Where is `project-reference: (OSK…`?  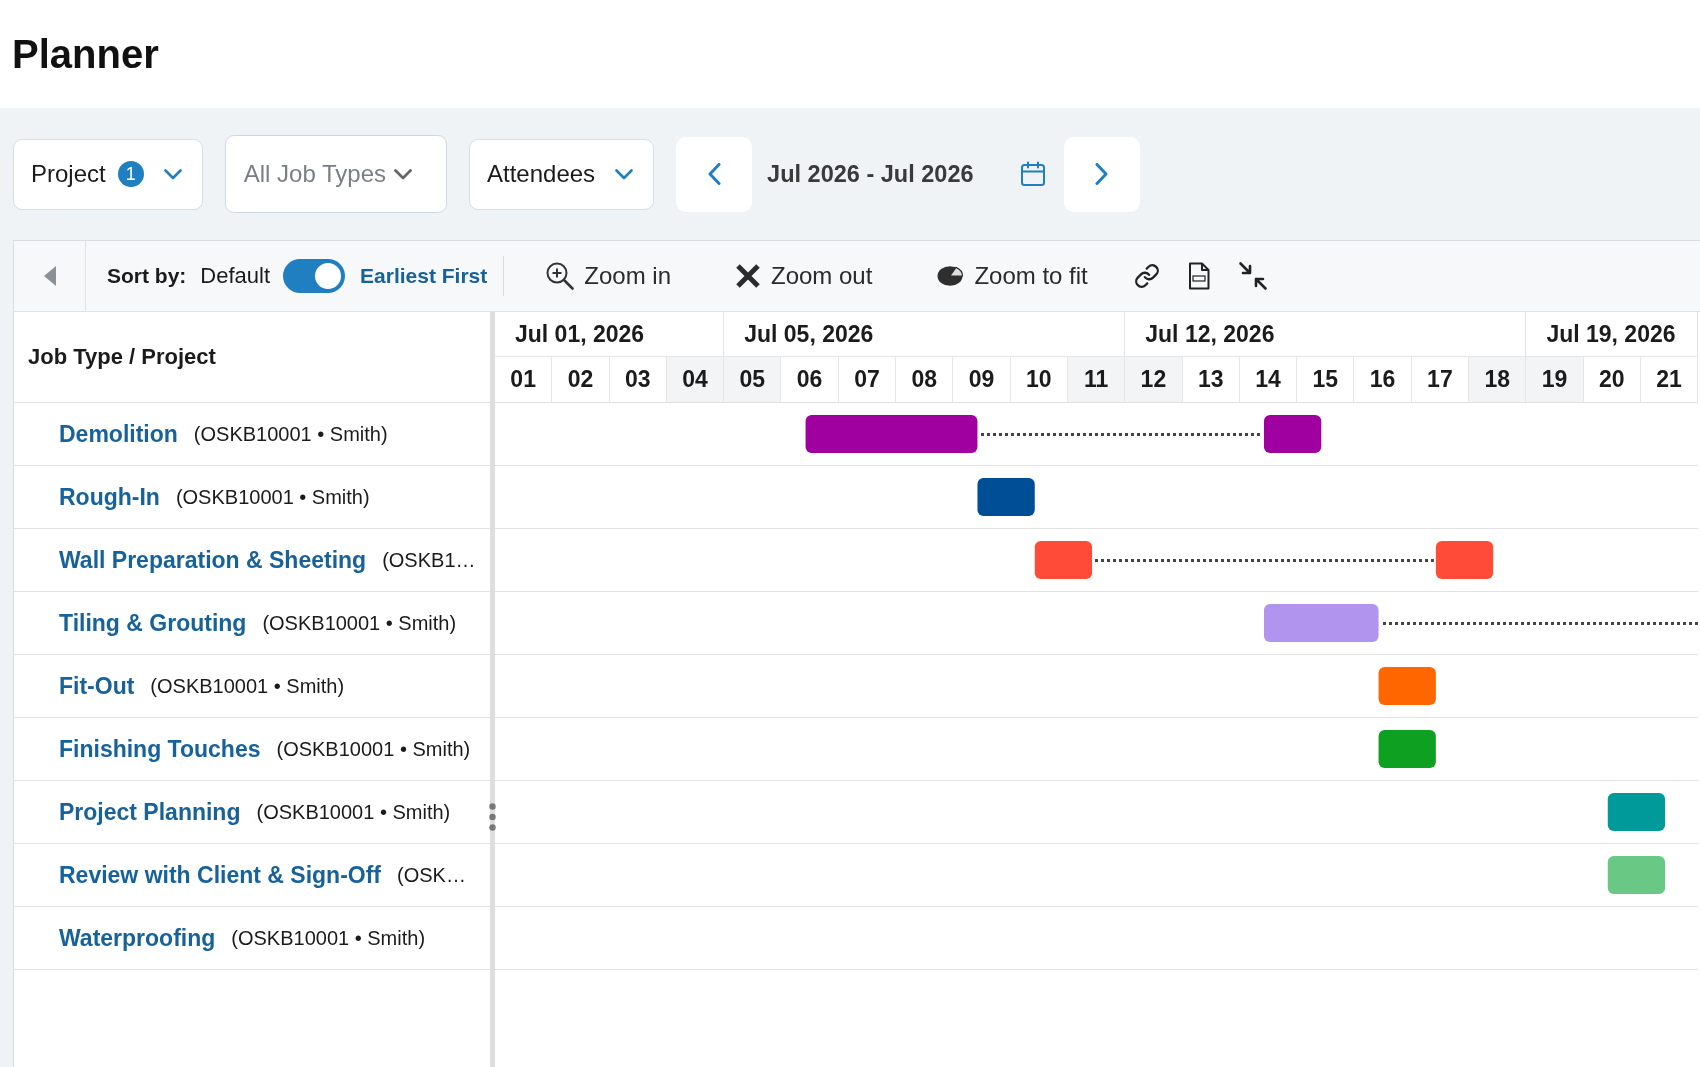 project-reference: (OSK… is located at coordinates (431, 875).